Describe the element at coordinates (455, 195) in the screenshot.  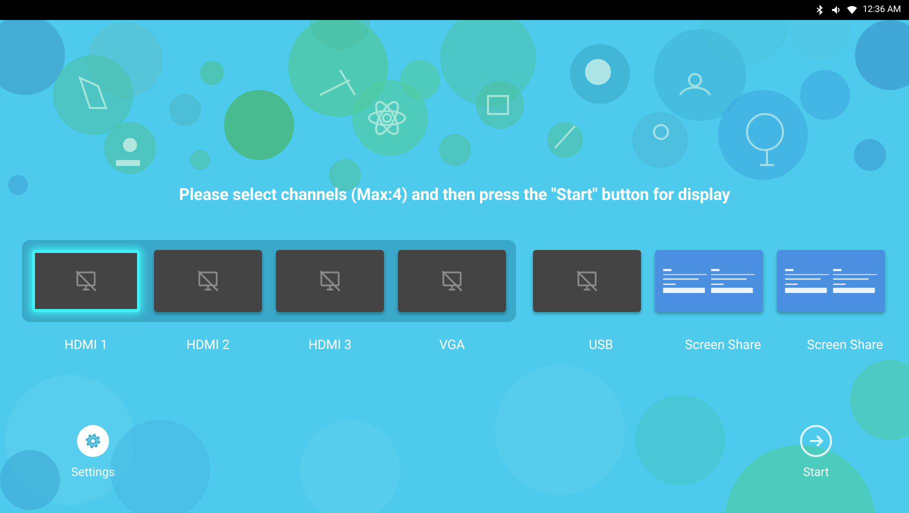
I see `instruction-text: Please select channels (Max:4) and then press the "Start" button for display` at that location.